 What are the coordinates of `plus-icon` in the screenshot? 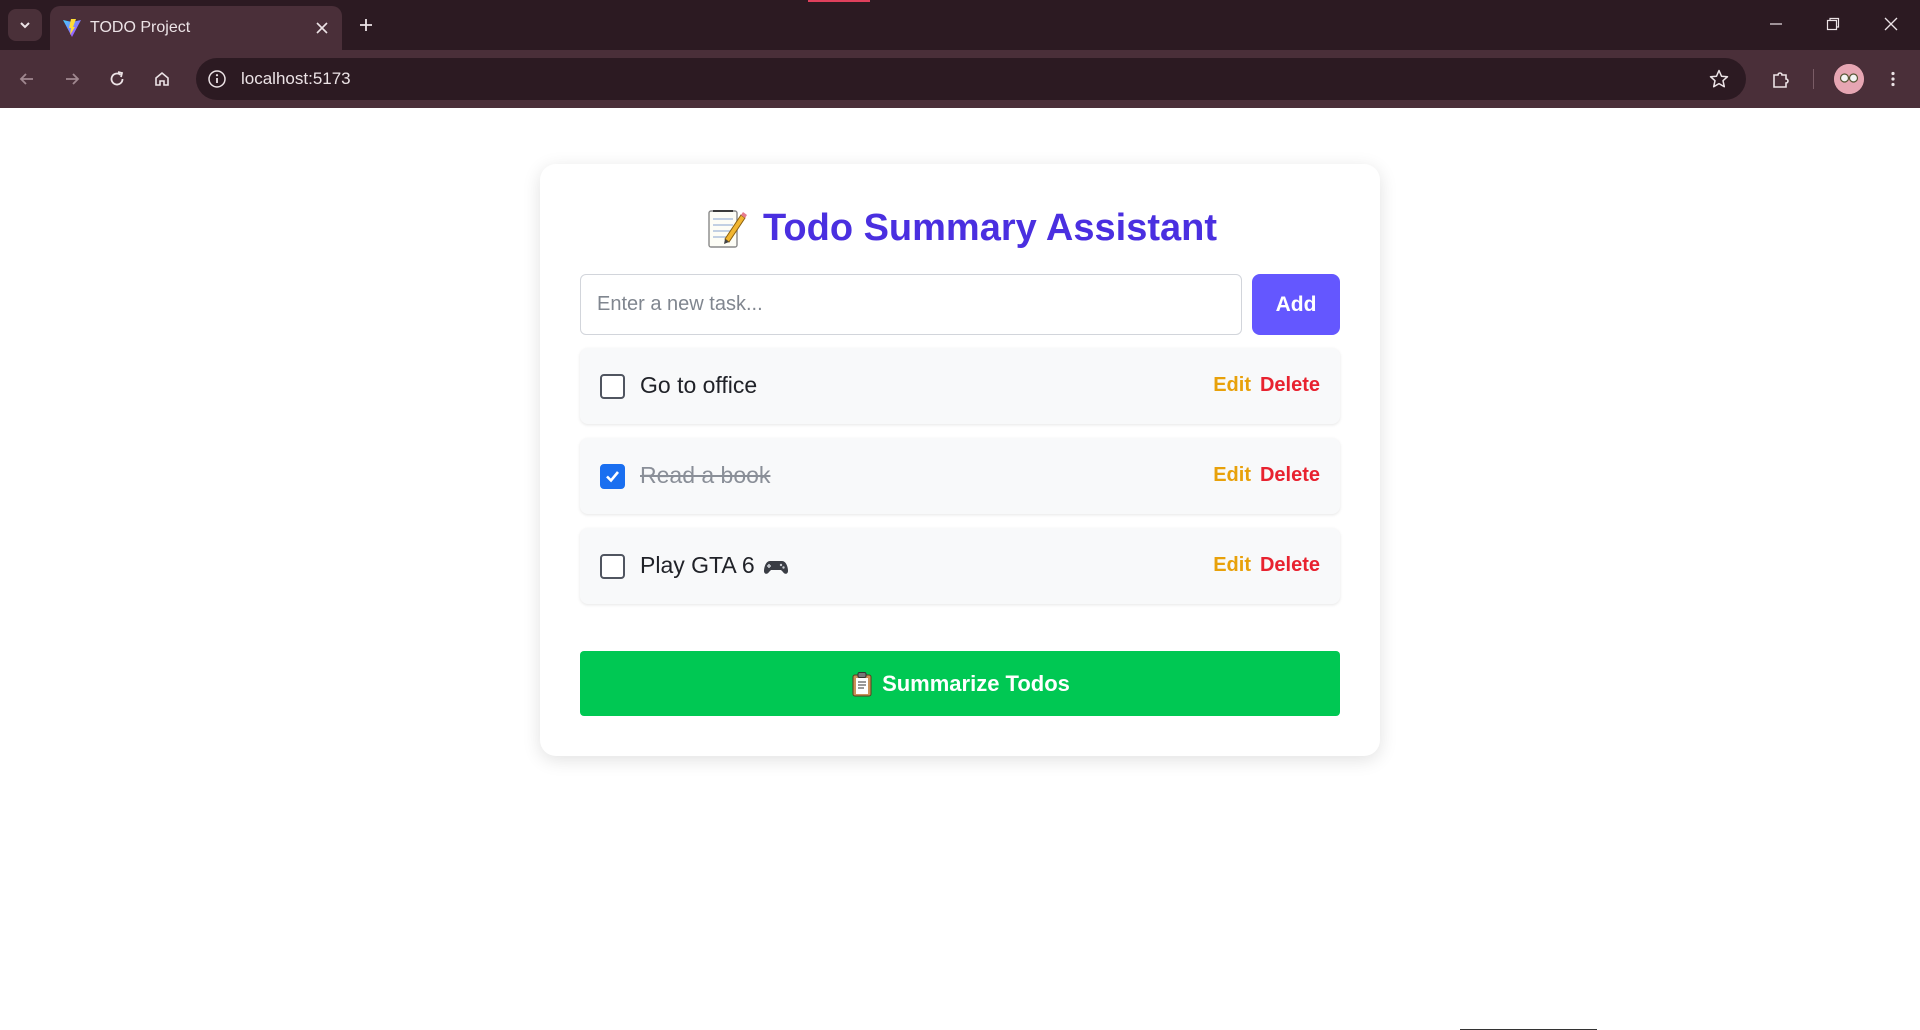 It's located at (366, 25).